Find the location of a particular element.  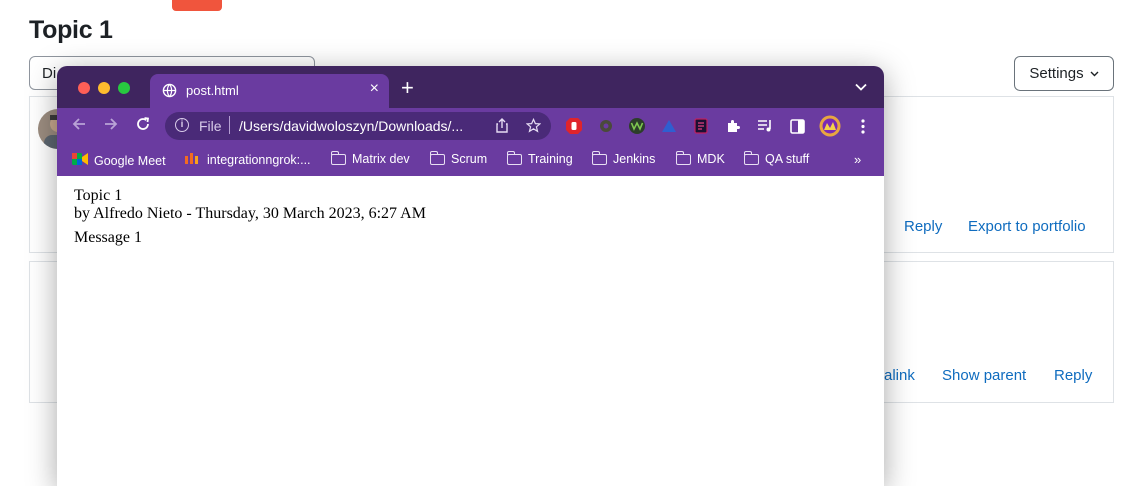

profile-avatar is located at coordinates (830, 126).